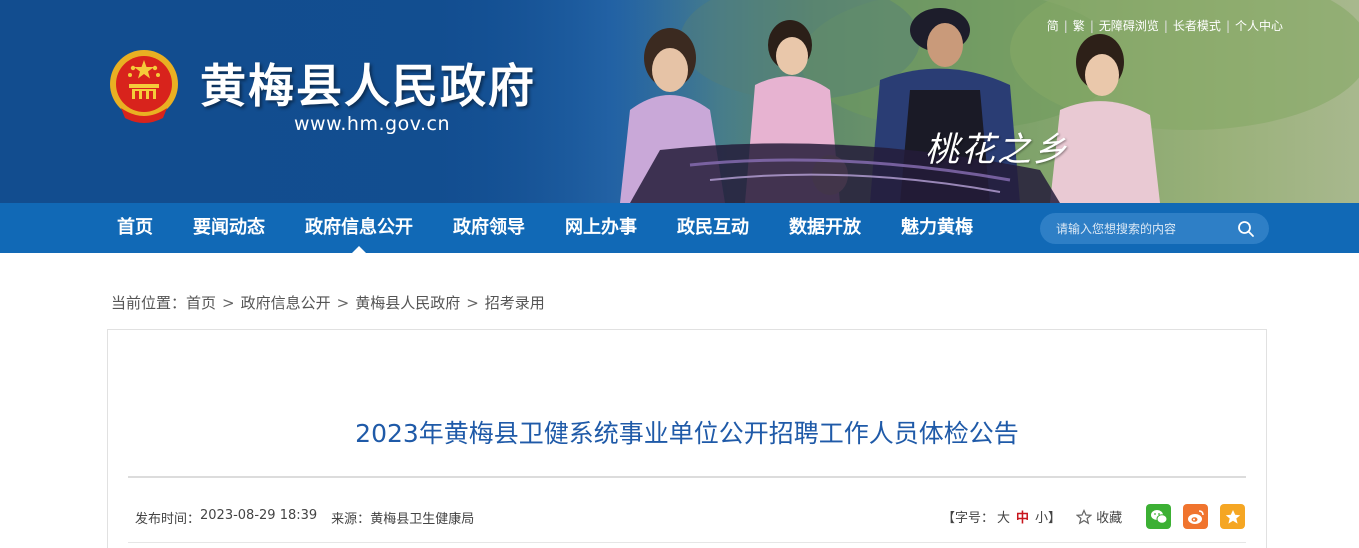 The width and height of the screenshot is (1359, 548). Describe the element at coordinates (997, 150) in the screenshot. I see `slogan-calligraphy: 桃花之乡` at that location.